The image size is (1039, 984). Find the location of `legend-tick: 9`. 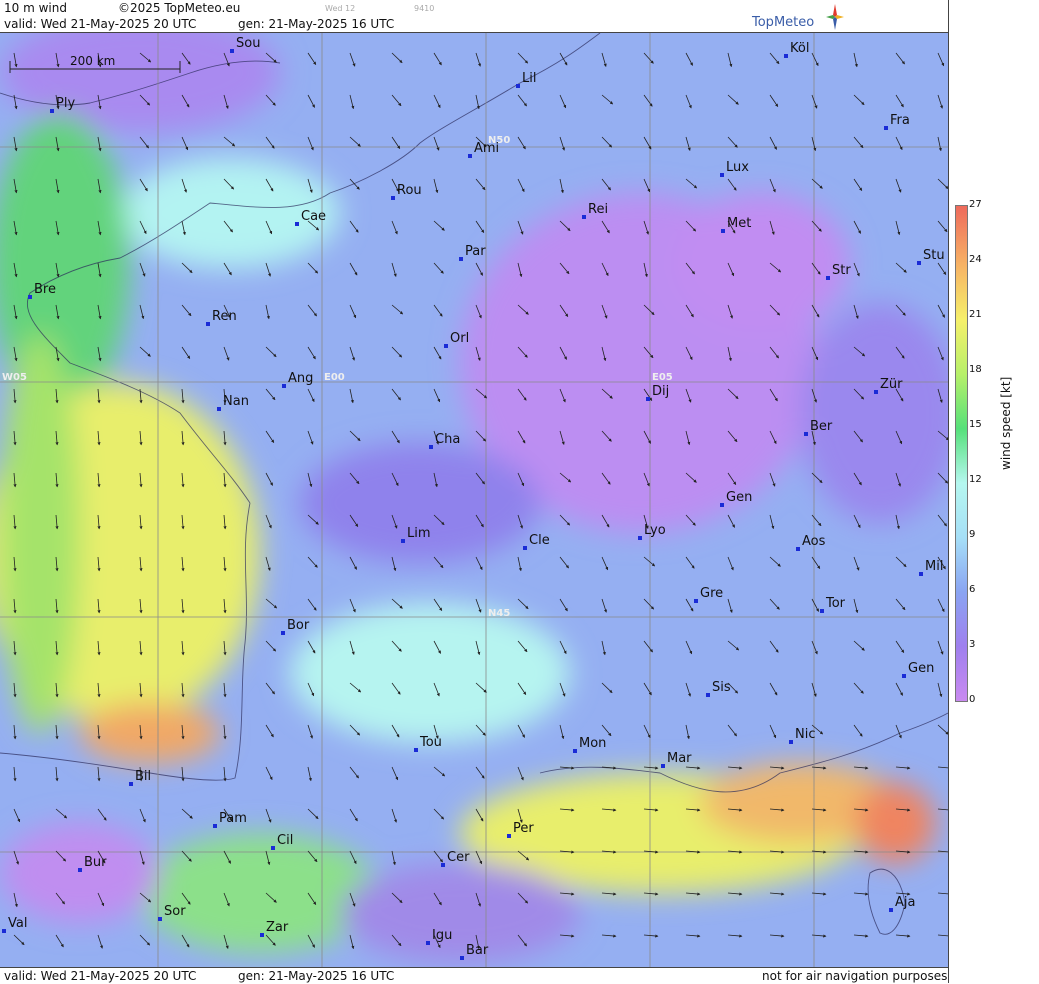

legend-tick: 9 is located at coordinates (972, 534).